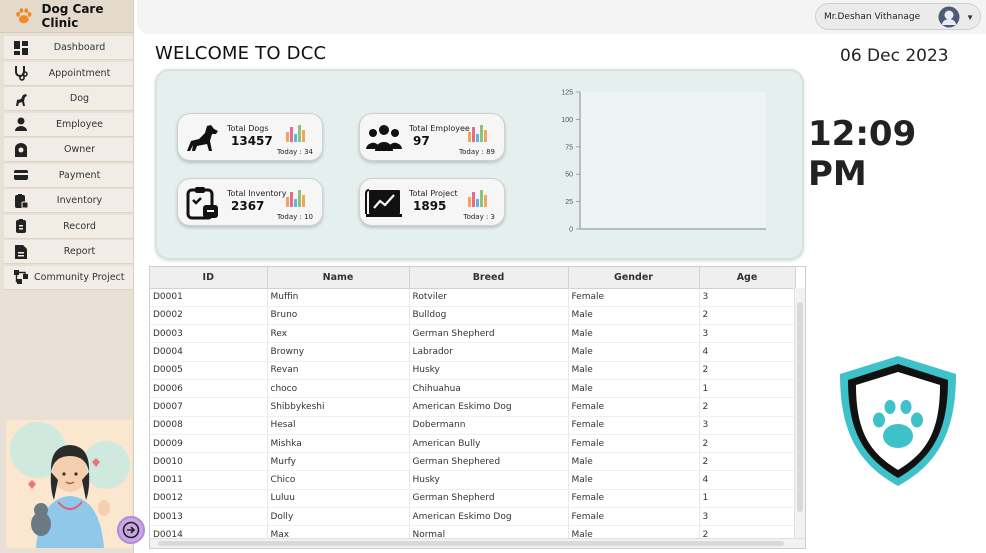  Describe the element at coordinates (338, 389) in the screenshot. I see `cell-name: choco` at that location.